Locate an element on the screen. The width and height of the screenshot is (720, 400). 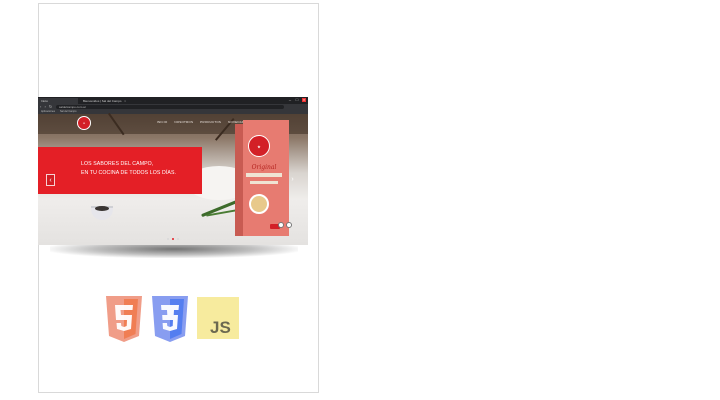
menu-item-inicio: INICIO is located at coordinates (162, 122).